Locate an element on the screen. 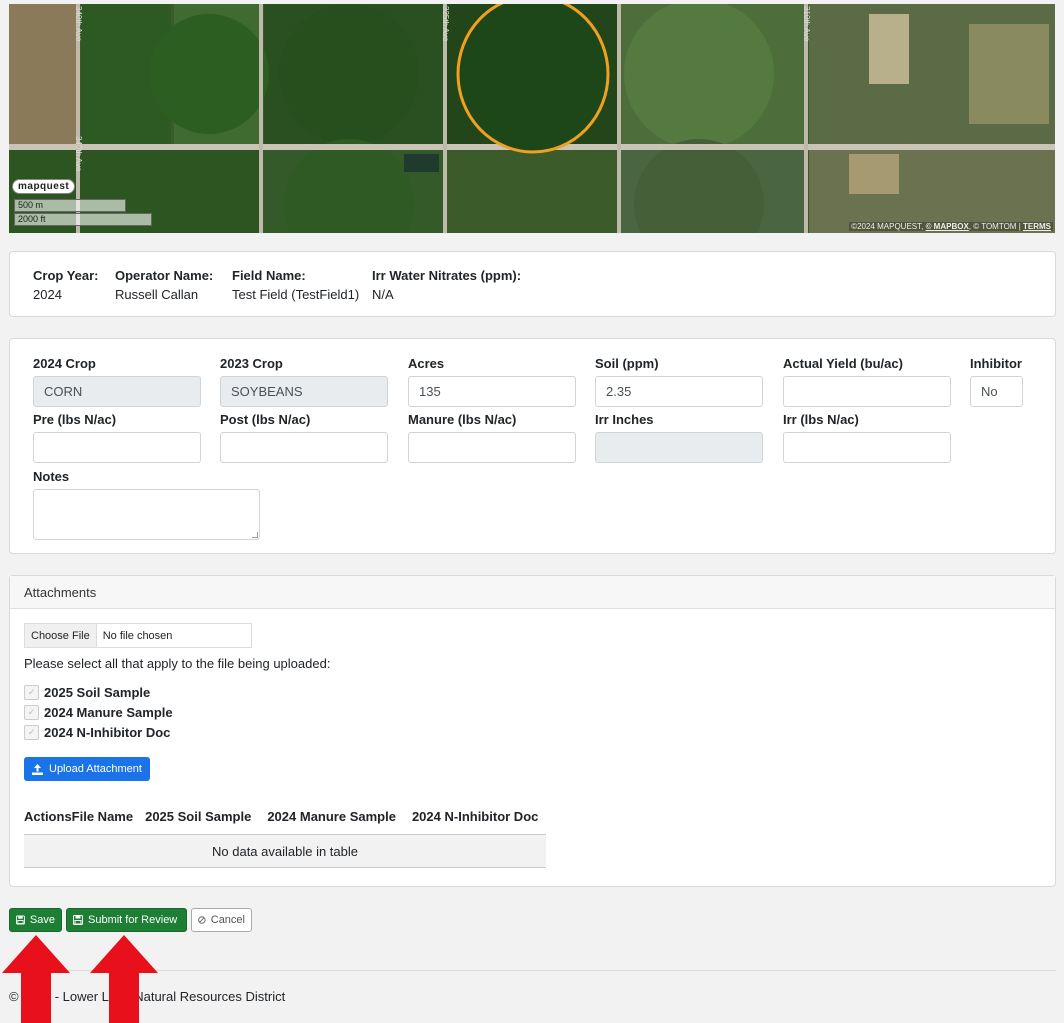 The width and height of the screenshot is (1064, 1023). choose-file-button: Choose File is located at coordinates (61, 635).